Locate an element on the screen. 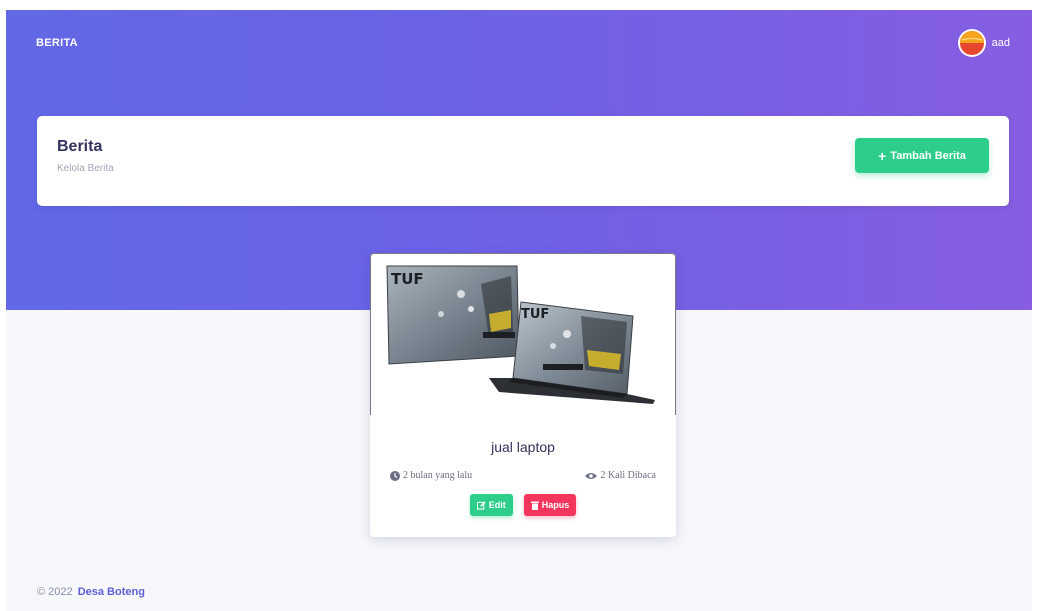  page-header-card: Berita Kelola Berita + Tambah Berita is located at coordinates (523, 161).